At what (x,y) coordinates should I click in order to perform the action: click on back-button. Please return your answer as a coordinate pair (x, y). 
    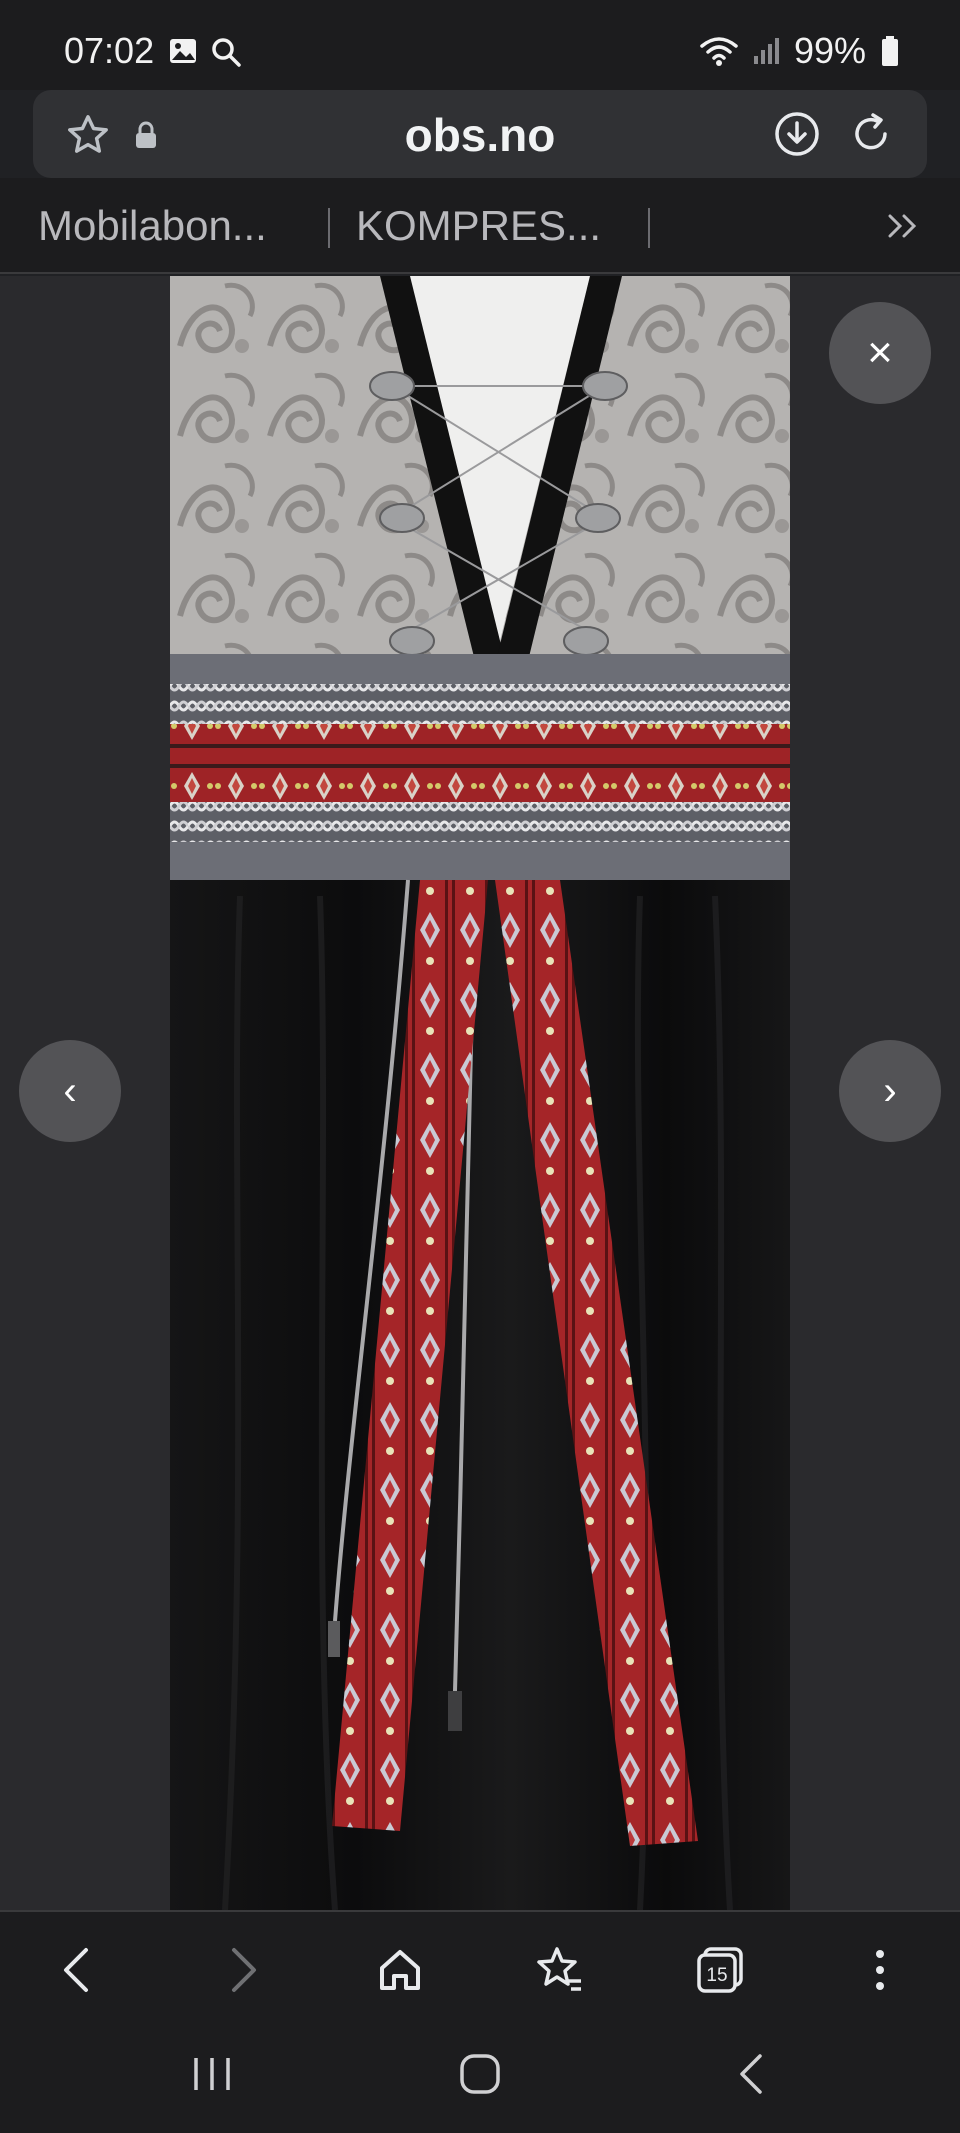
    Looking at the image, I should click on (78, 1970).